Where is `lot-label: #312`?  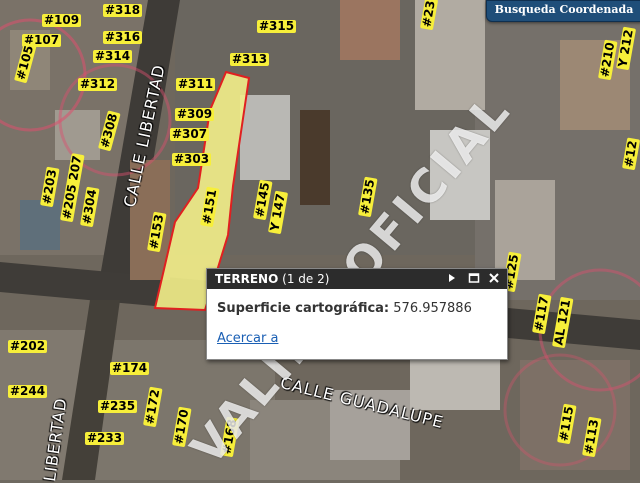
lot-label: #312 is located at coordinates (98, 84).